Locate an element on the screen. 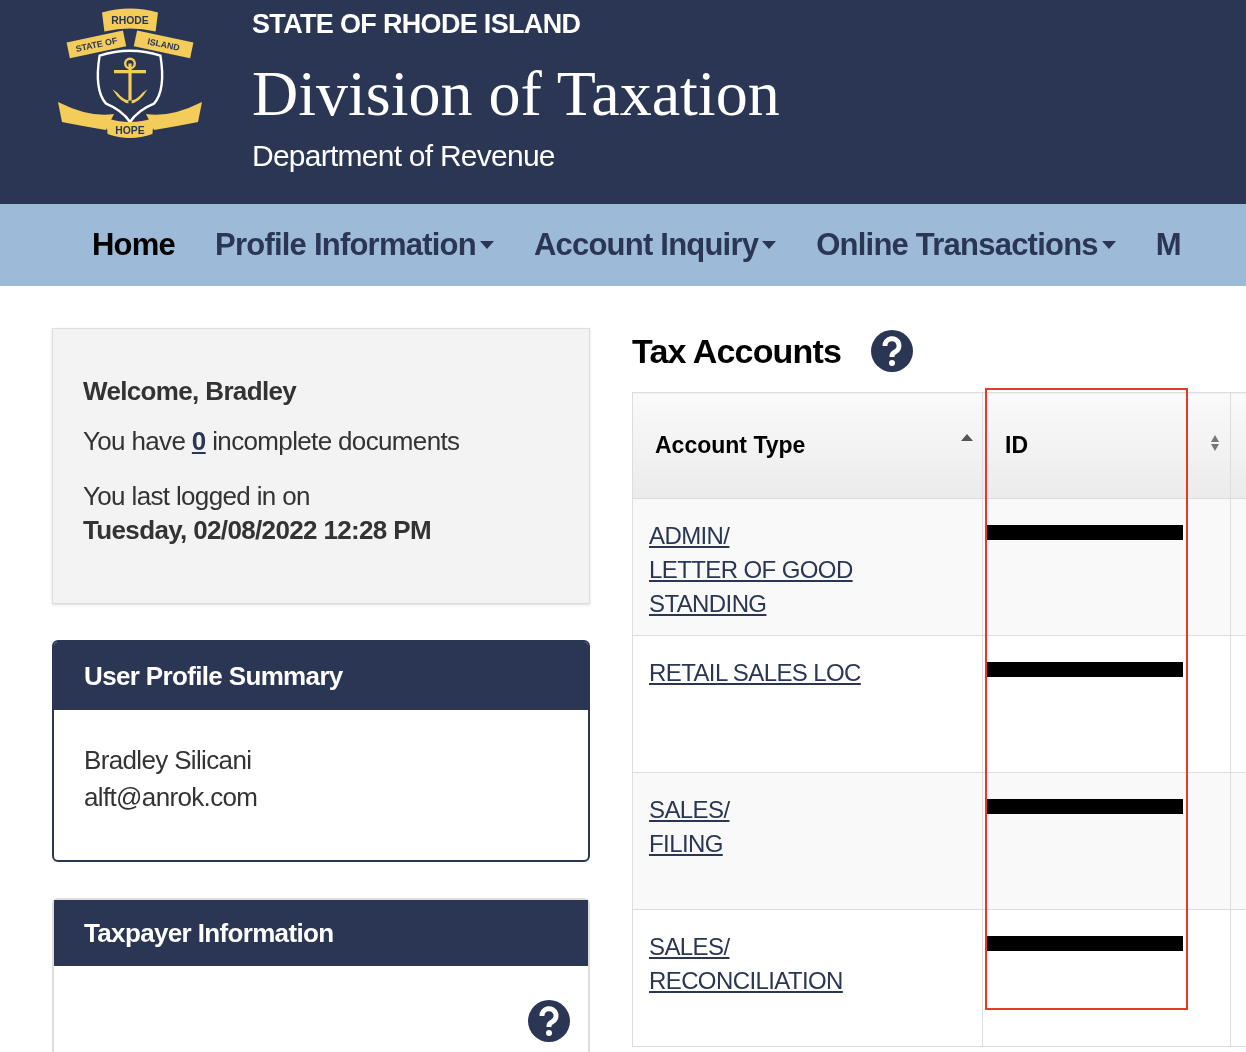 The image size is (1246, 1052). state-seal-logo: RHODE STATE OF ISLAND HOPE is located at coordinates (130, 86).